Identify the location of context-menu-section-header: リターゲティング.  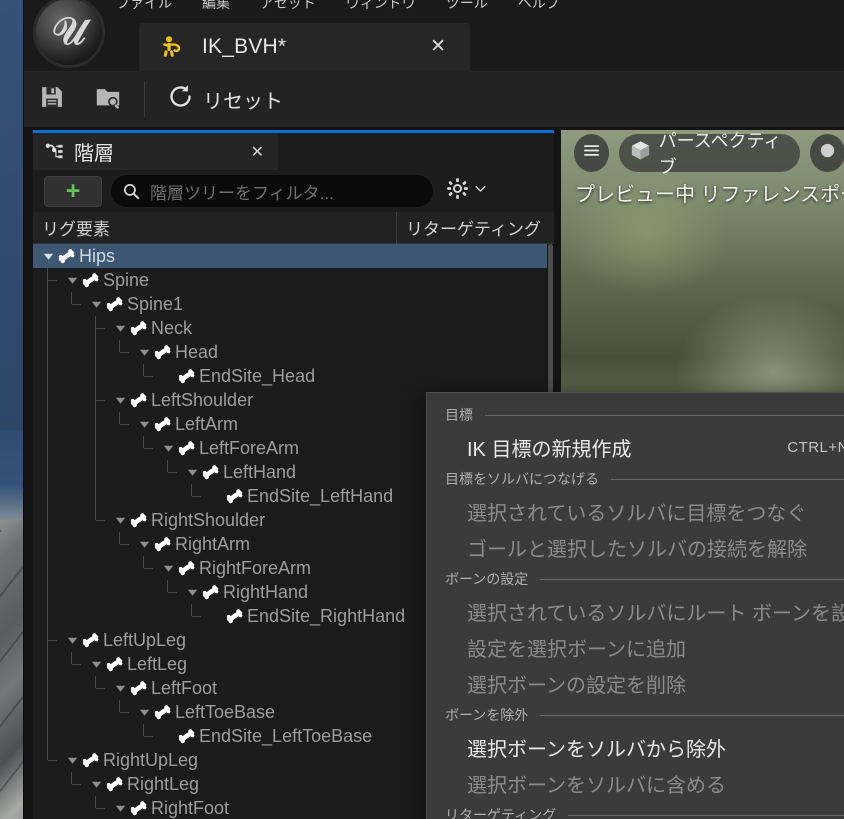
(635, 810).